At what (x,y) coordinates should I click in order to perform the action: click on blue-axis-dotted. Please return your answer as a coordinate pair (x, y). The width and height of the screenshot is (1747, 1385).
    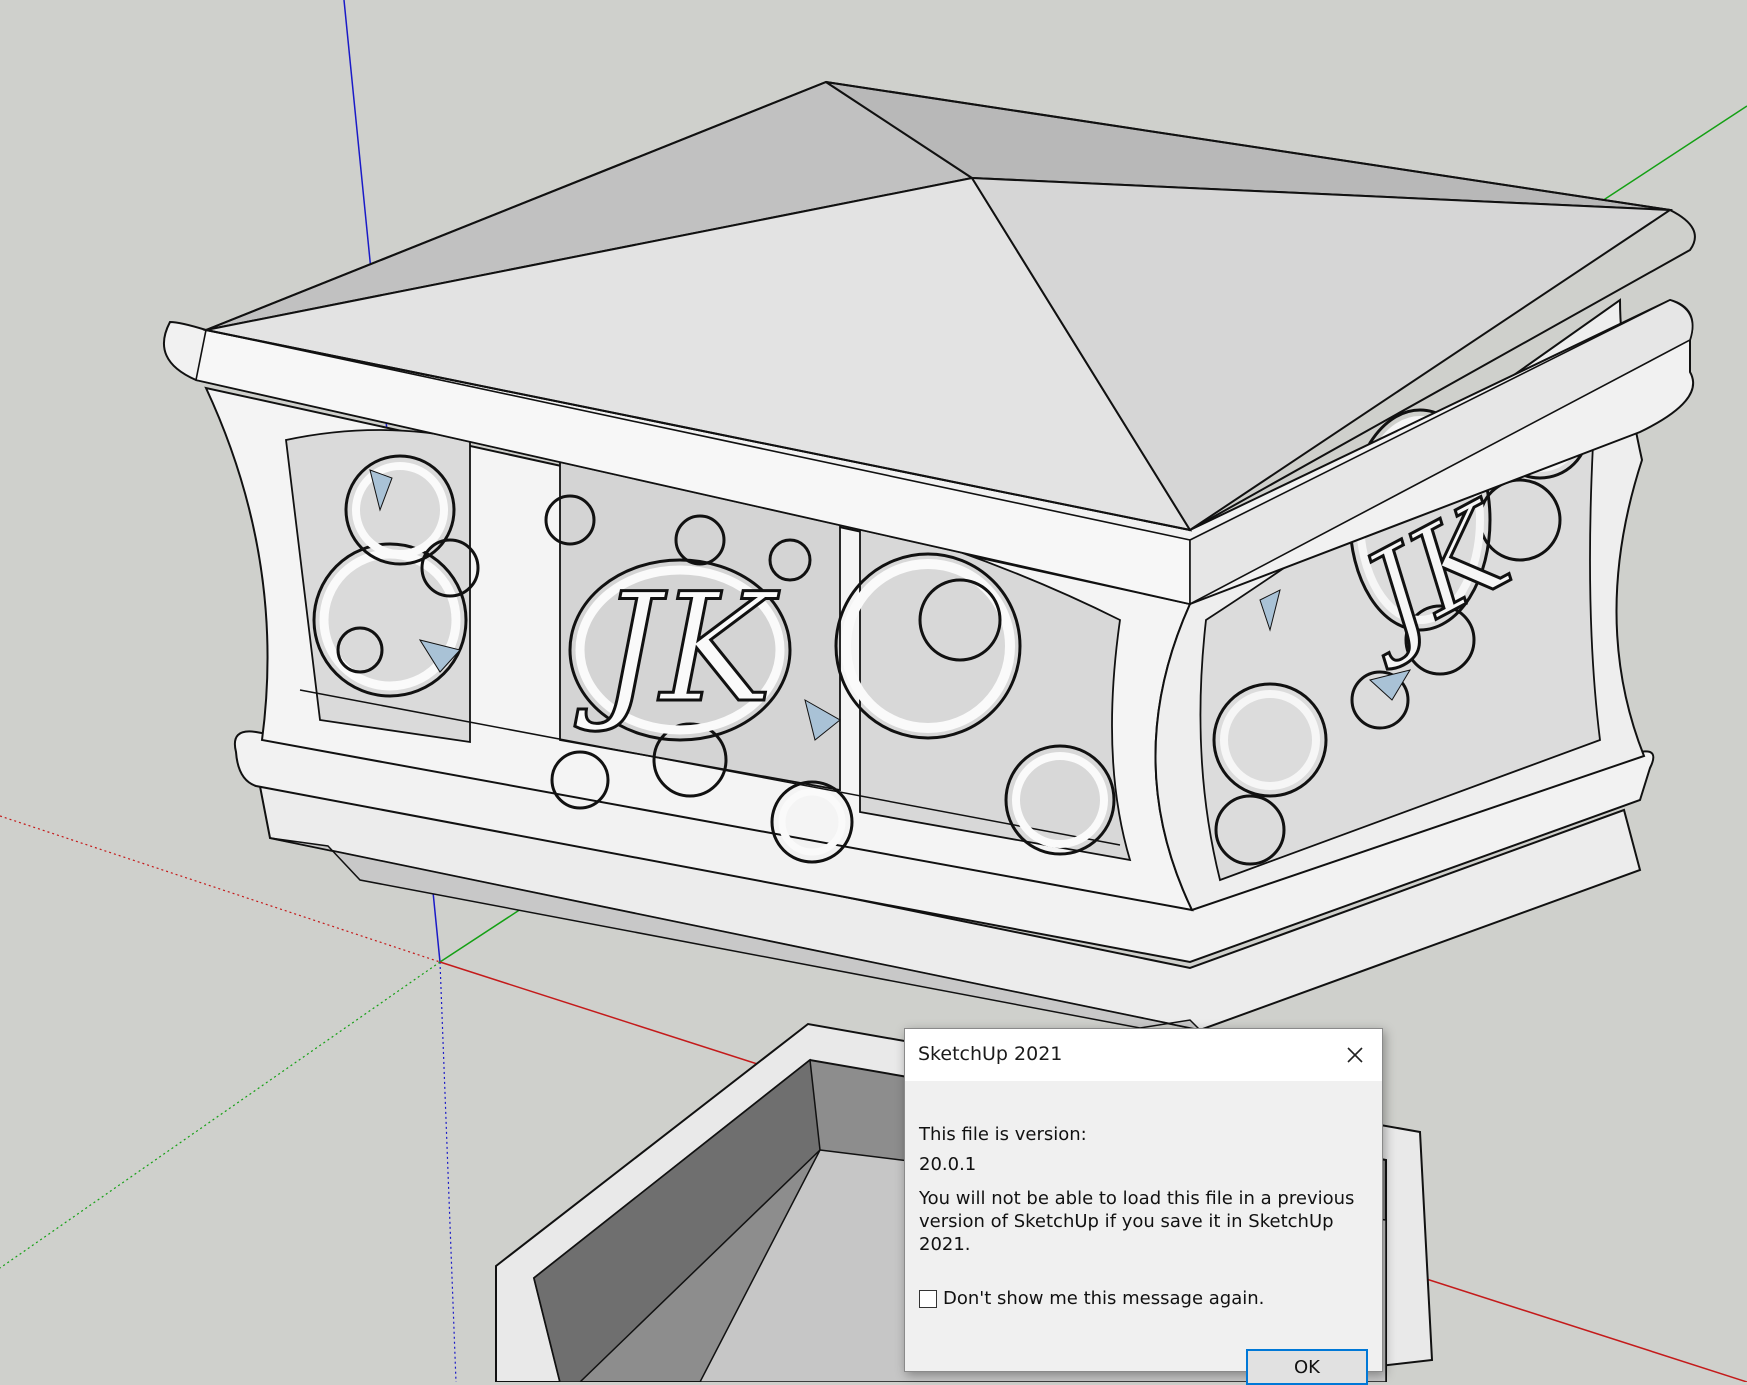
    Looking at the image, I should click on (448, 1171).